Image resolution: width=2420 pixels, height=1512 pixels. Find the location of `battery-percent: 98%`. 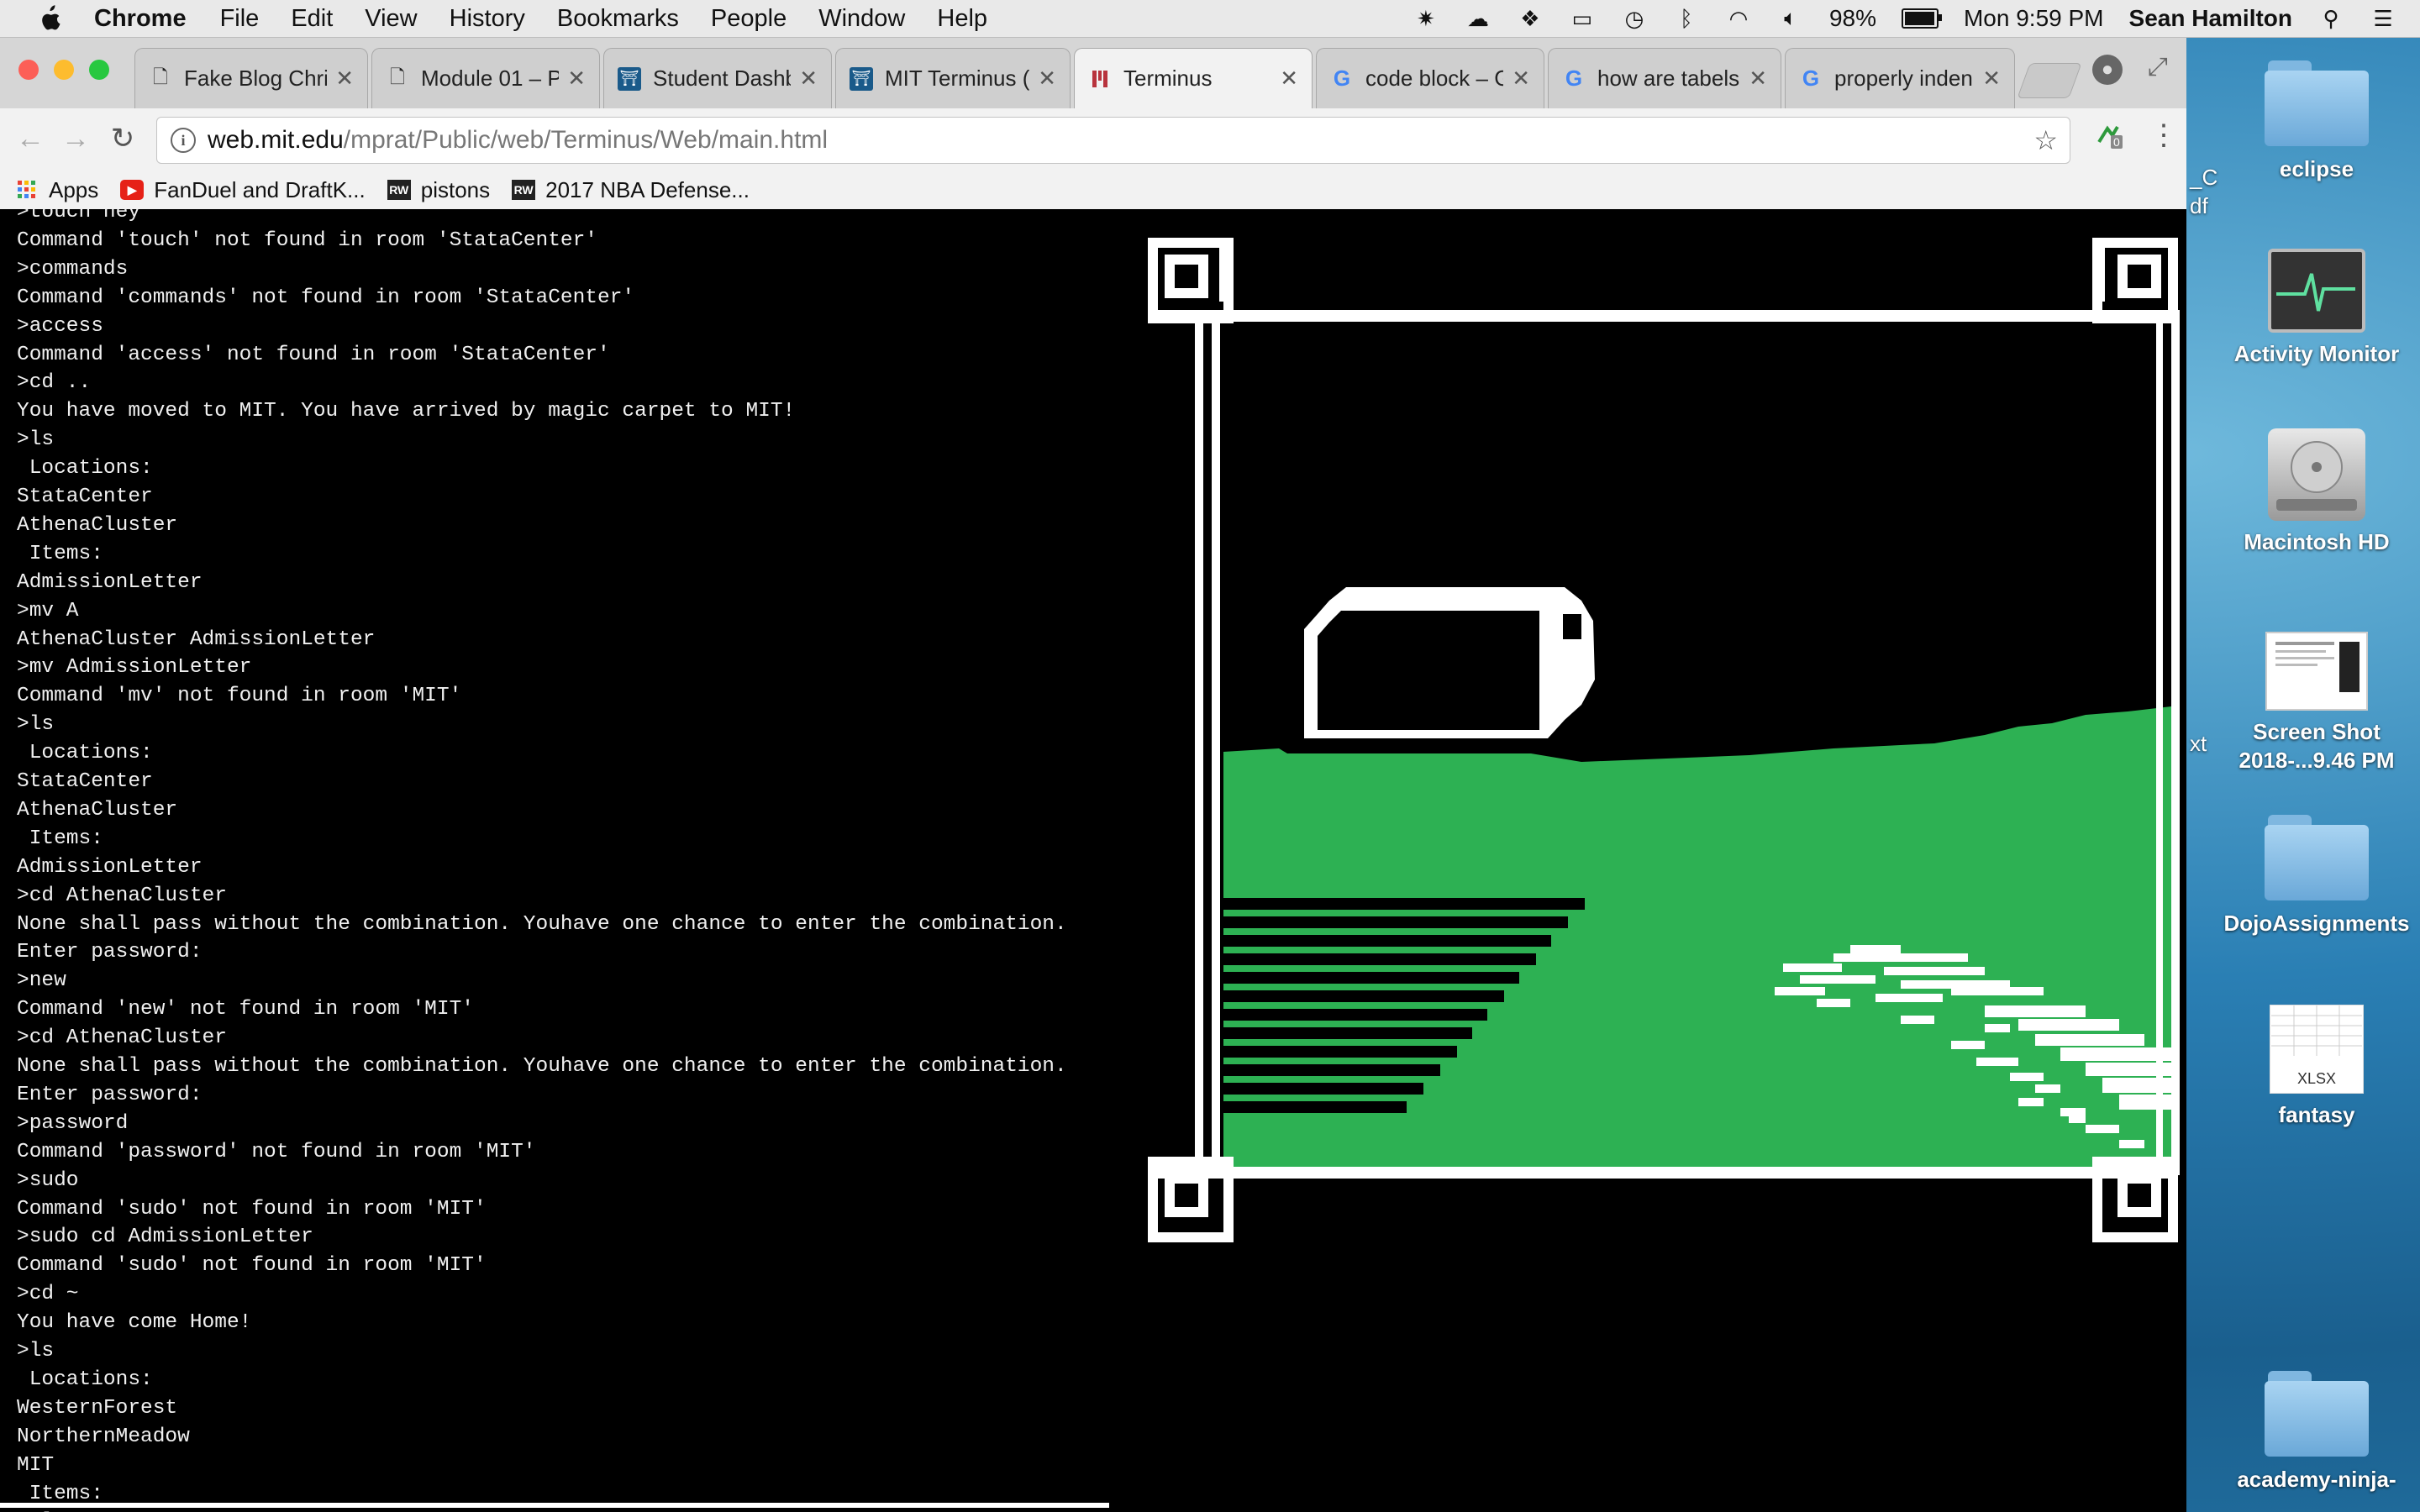

battery-percent: 98% is located at coordinates (1853, 18).